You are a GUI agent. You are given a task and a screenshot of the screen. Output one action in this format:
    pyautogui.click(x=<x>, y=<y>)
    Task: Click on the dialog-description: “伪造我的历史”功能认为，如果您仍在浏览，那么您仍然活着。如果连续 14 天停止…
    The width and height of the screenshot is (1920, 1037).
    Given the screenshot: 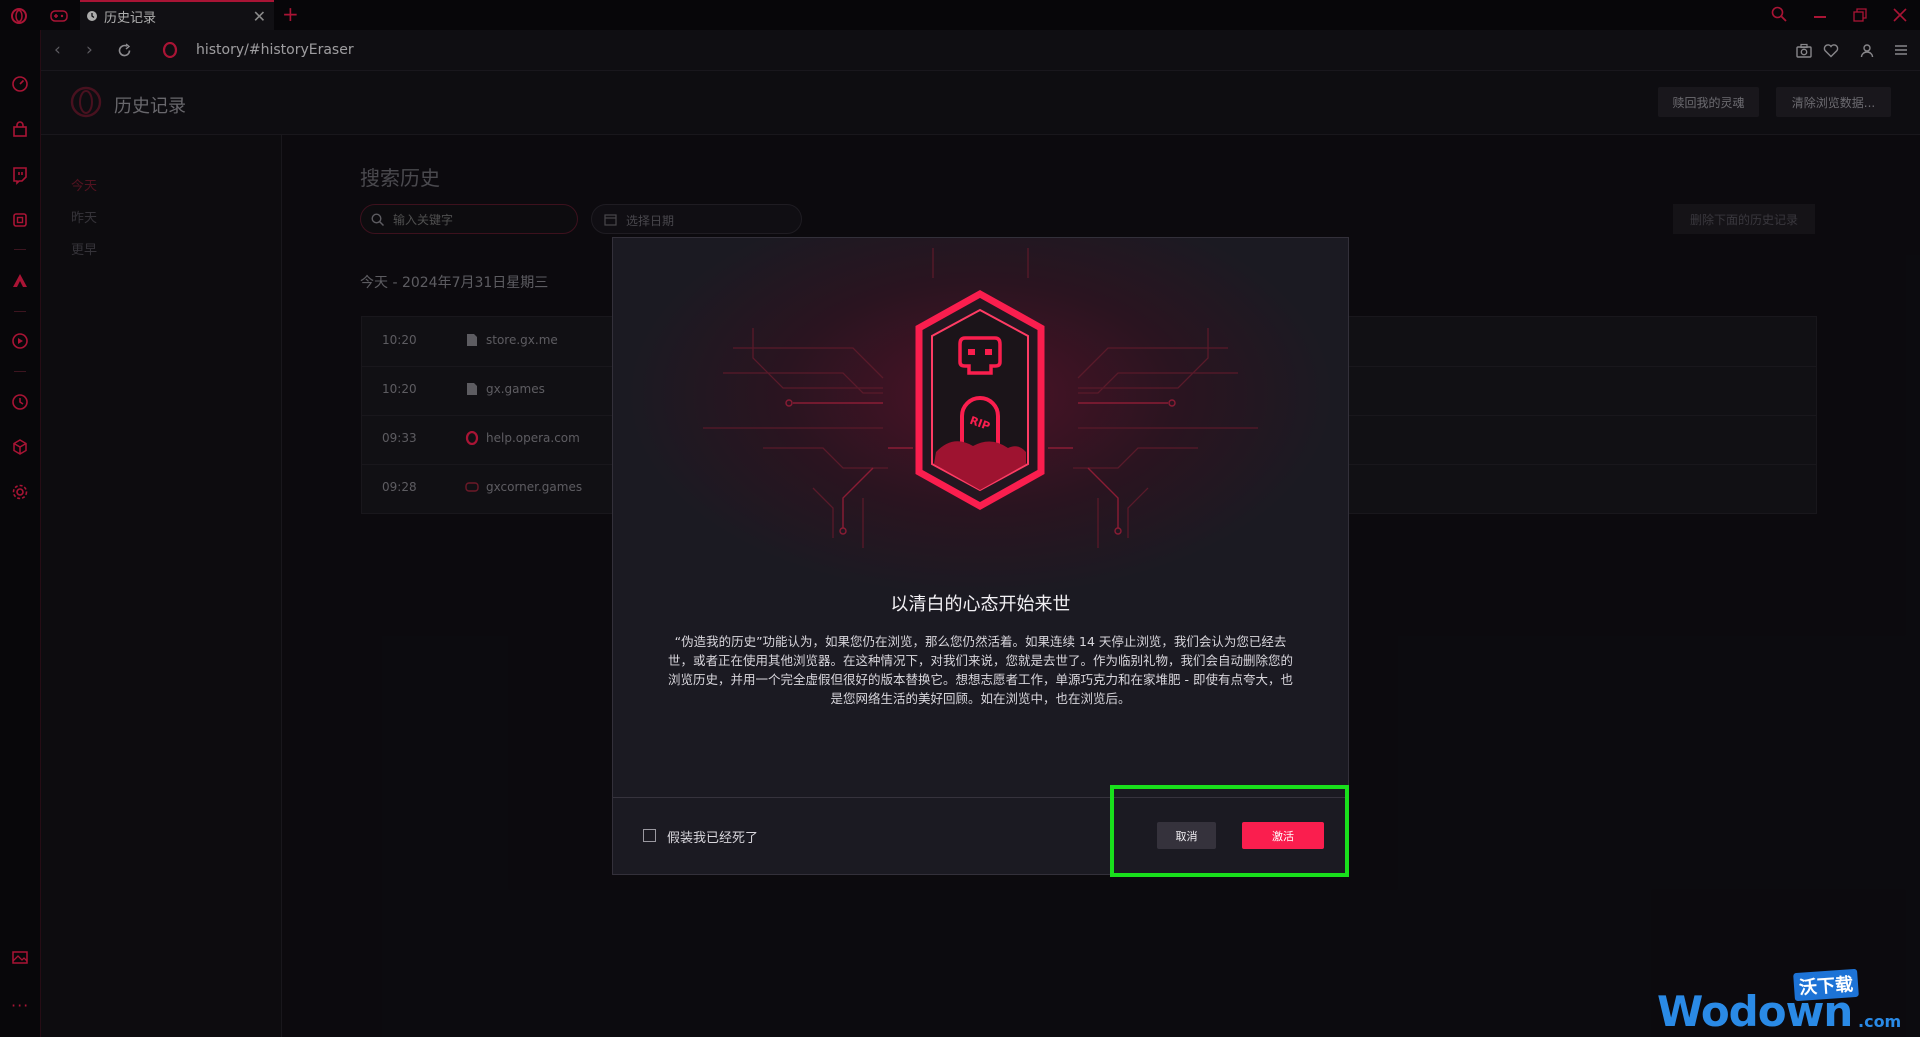 What is the action you would take?
    pyautogui.click(x=981, y=670)
    